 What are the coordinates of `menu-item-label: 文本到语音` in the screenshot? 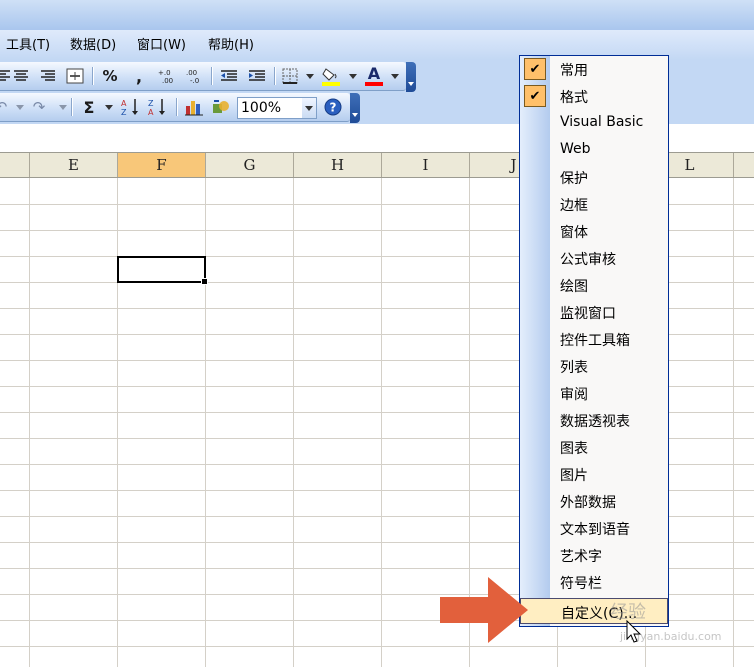 It's located at (595, 530).